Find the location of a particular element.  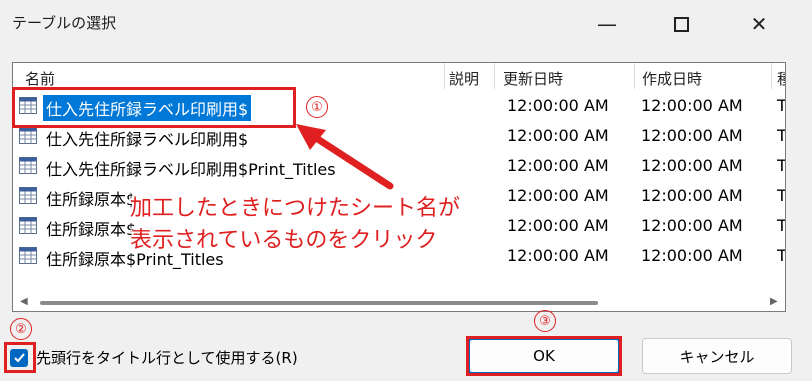

scroll-right-icon: ▶ is located at coordinates (774, 301).